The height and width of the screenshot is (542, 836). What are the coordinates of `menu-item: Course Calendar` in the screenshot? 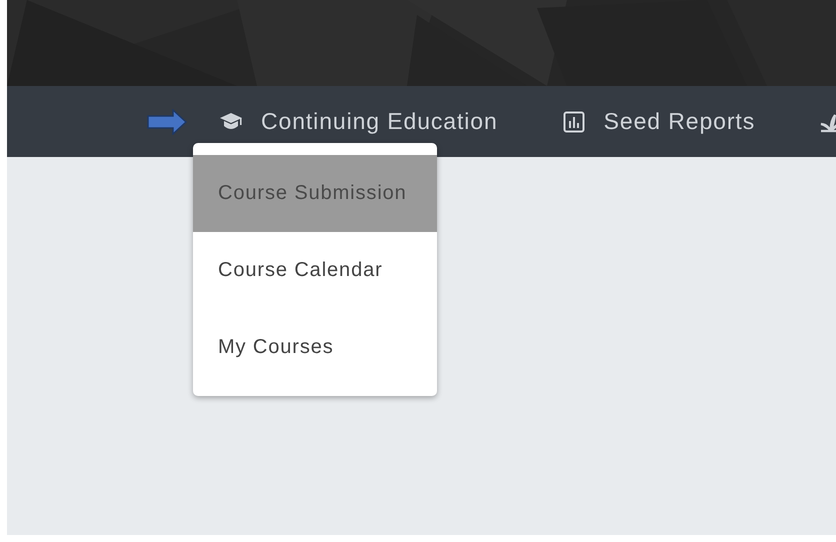 It's located at (315, 270).